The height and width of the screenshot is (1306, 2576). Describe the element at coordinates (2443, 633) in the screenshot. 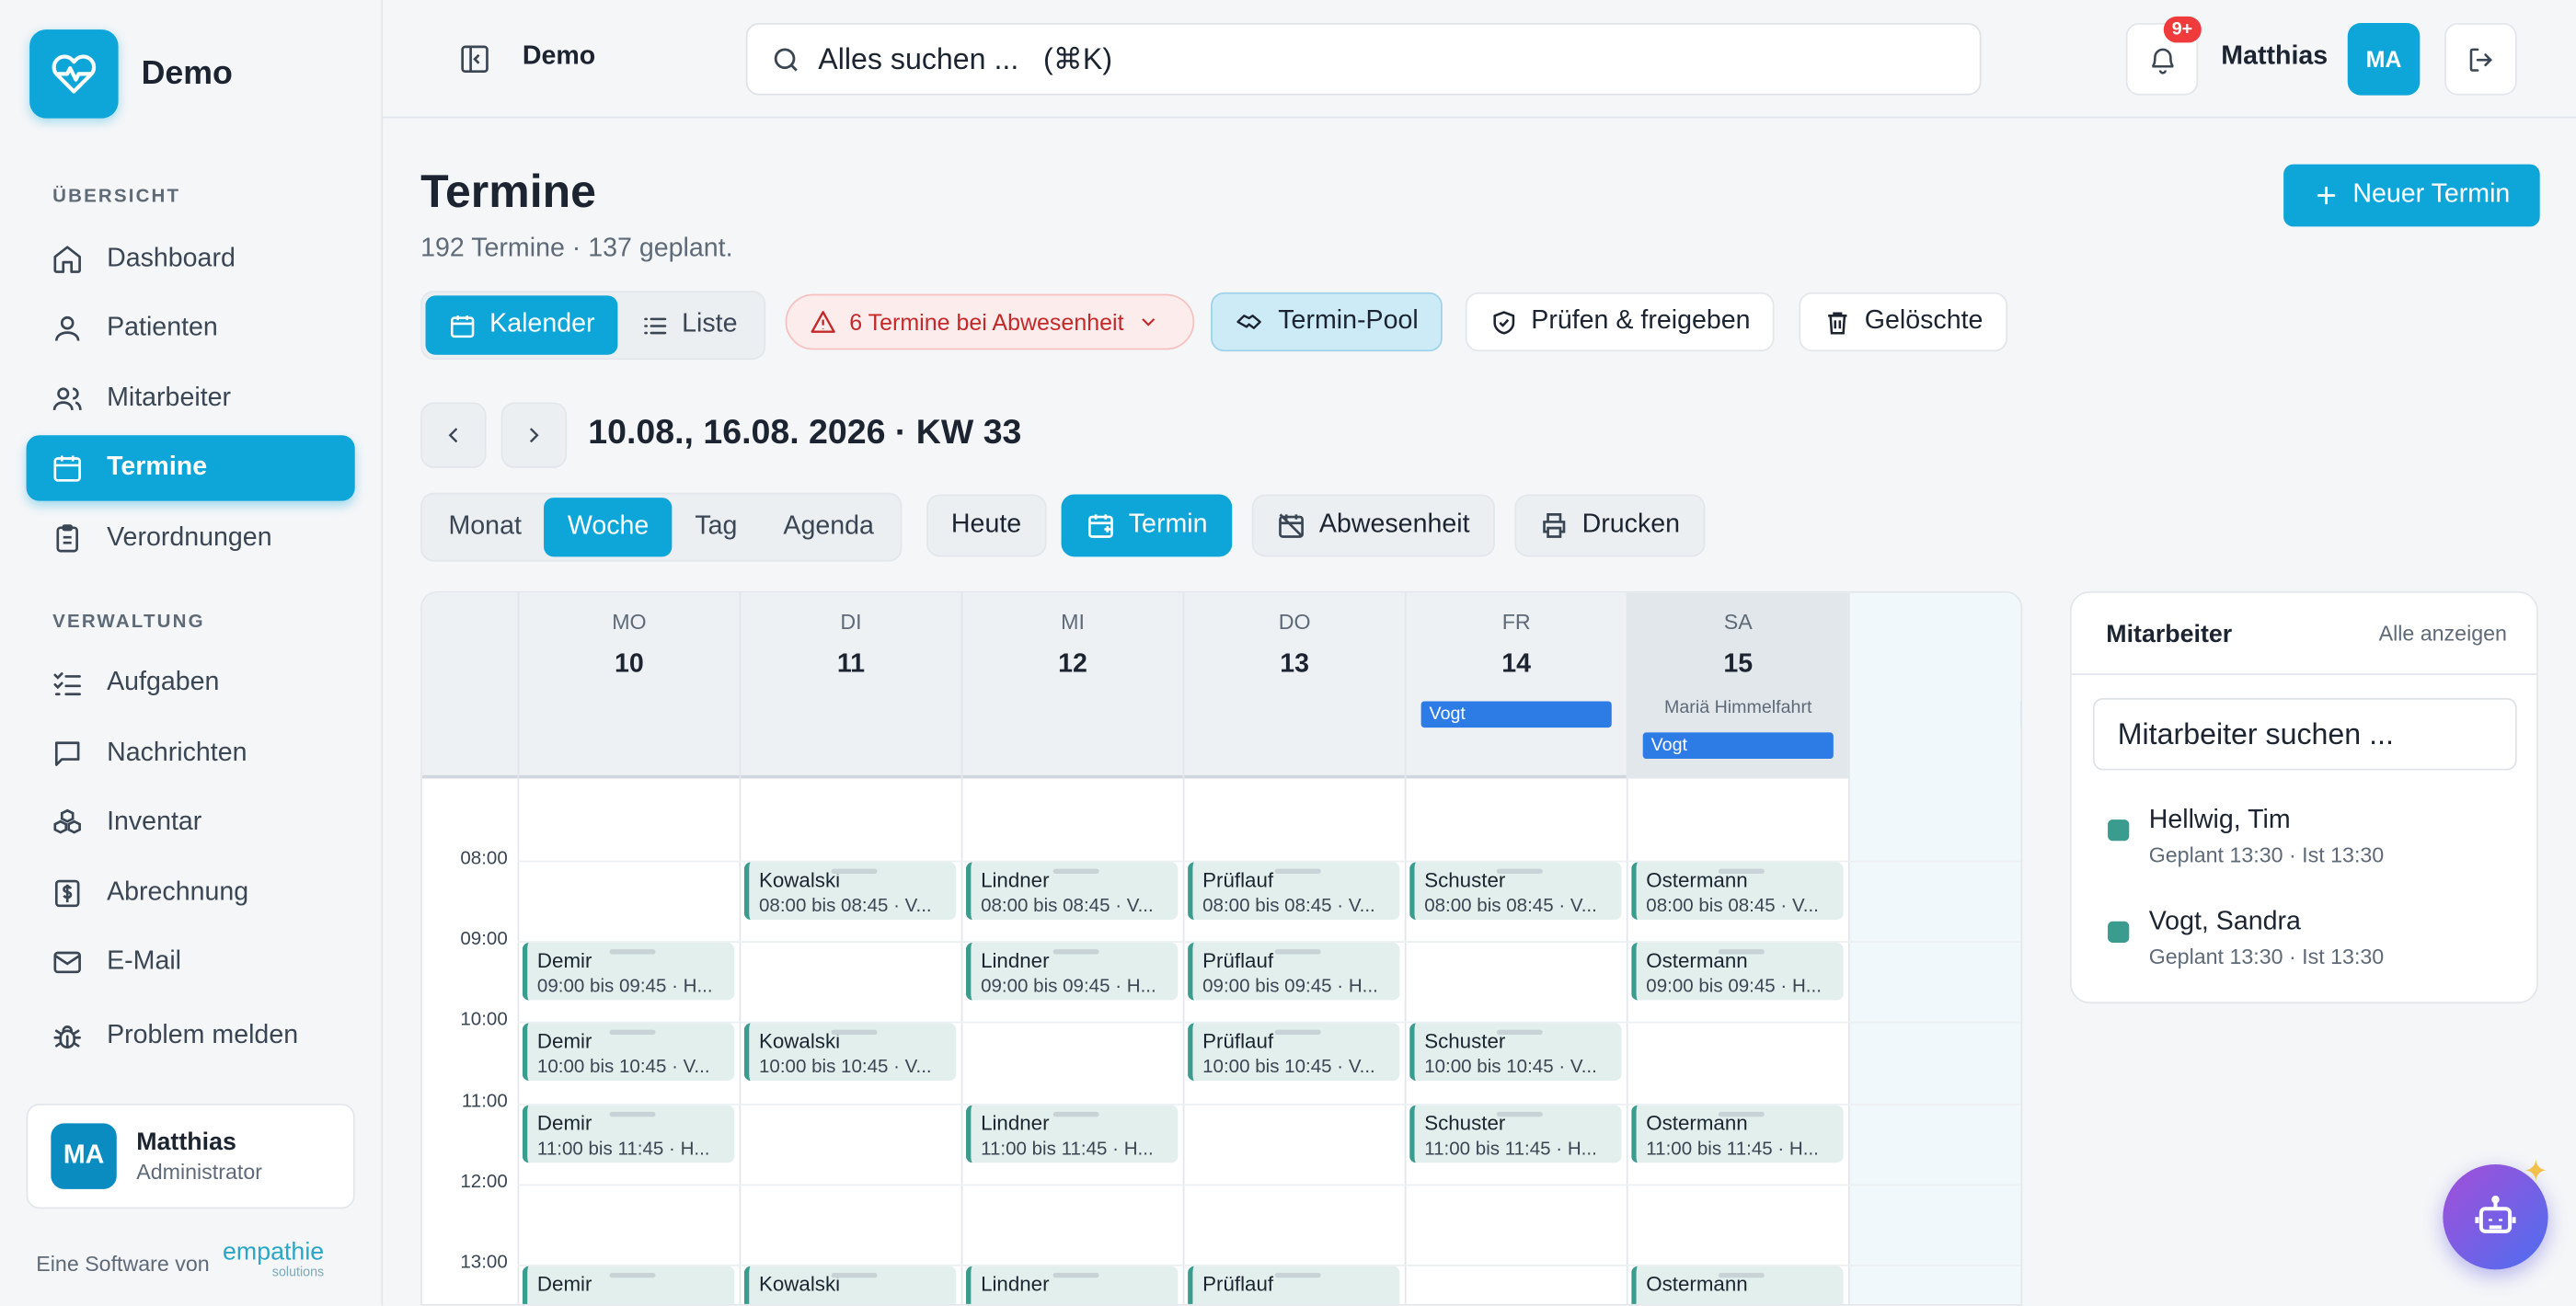

I see `show-all-link: Alle anzeigen` at that location.